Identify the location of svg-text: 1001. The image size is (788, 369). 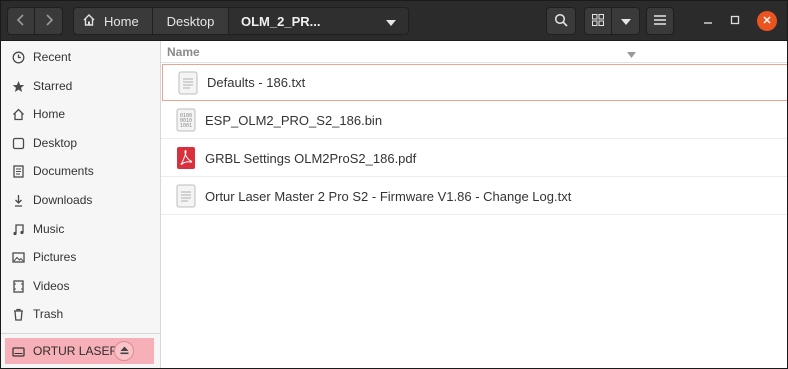
(186, 126).